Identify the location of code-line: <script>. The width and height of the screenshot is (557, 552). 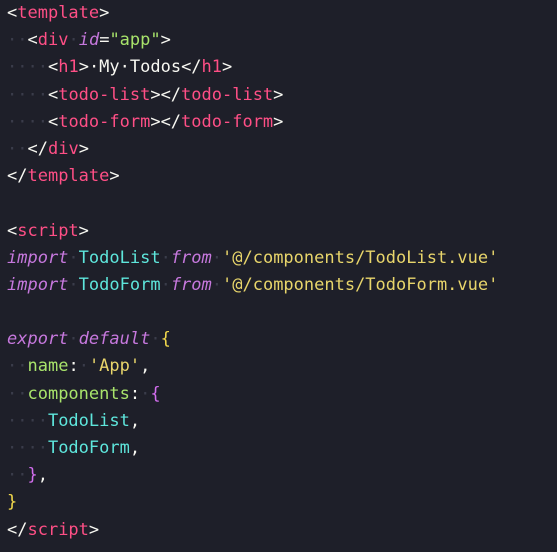
(278, 231).